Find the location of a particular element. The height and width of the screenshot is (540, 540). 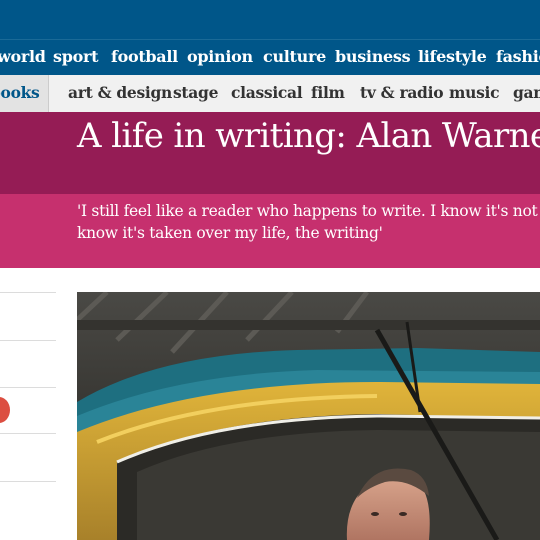

share-icon is located at coordinates (5, 410).